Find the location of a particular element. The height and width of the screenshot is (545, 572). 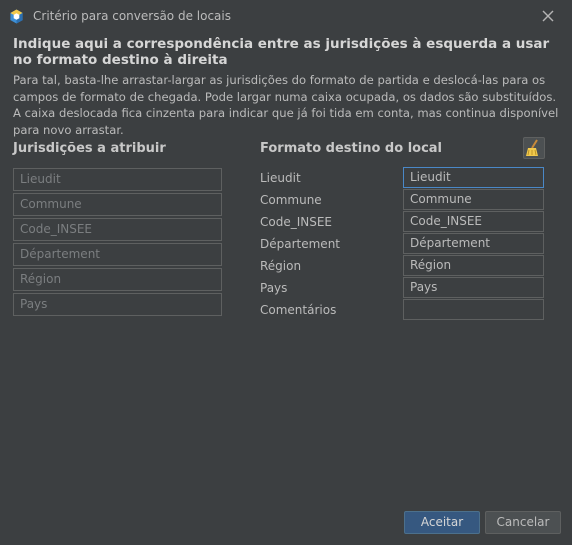

broom-icon is located at coordinates (532, 147).